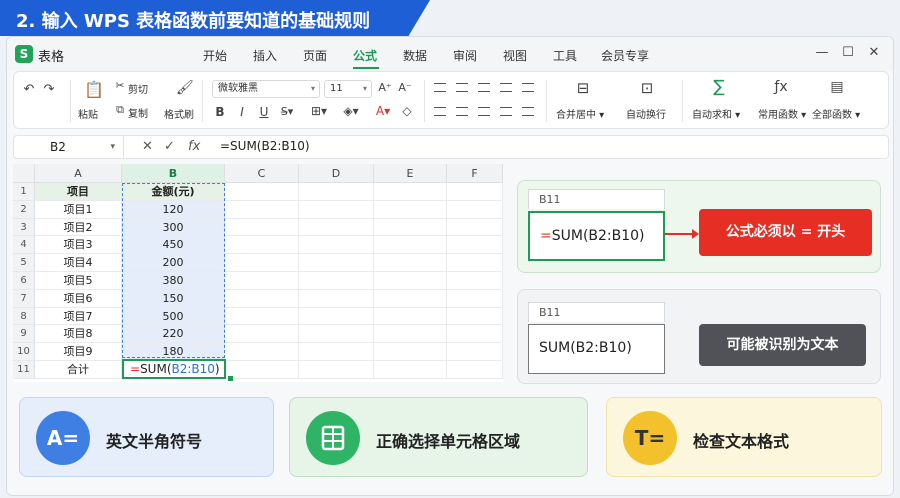 The height and width of the screenshot is (498, 900). Describe the element at coordinates (24, 209) in the screenshot. I see `row-header: 2` at that location.